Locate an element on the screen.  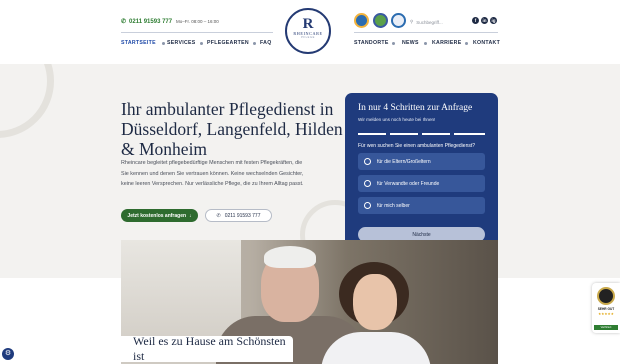
arrow-down-icon: ↓ is located at coordinates (190, 215).